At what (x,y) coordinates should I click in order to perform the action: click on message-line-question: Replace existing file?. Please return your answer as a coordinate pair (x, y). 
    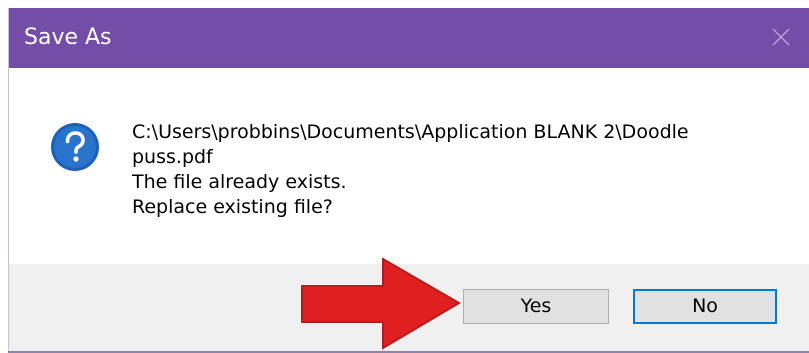
    Looking at the image, I should click on (232, 207).